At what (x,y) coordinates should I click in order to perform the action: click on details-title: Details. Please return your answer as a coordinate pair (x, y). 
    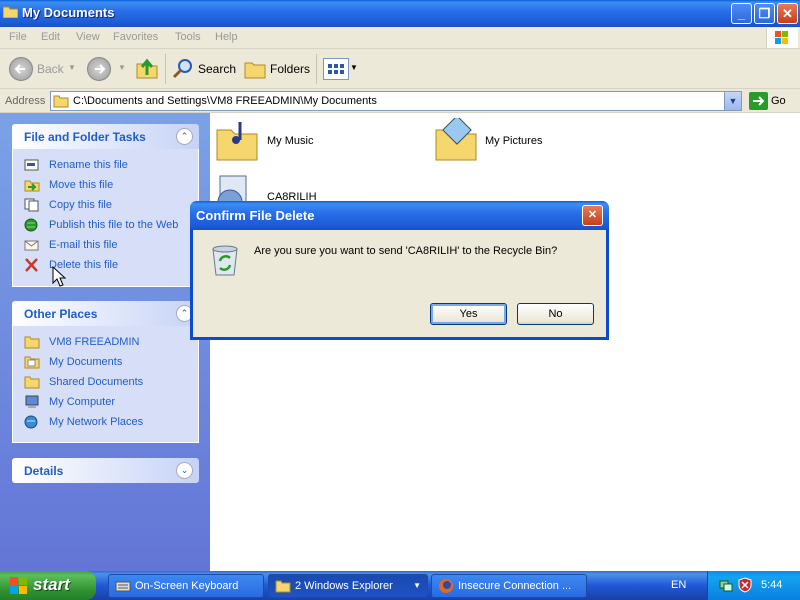
    Looking at the image, I should click on (44, 471).